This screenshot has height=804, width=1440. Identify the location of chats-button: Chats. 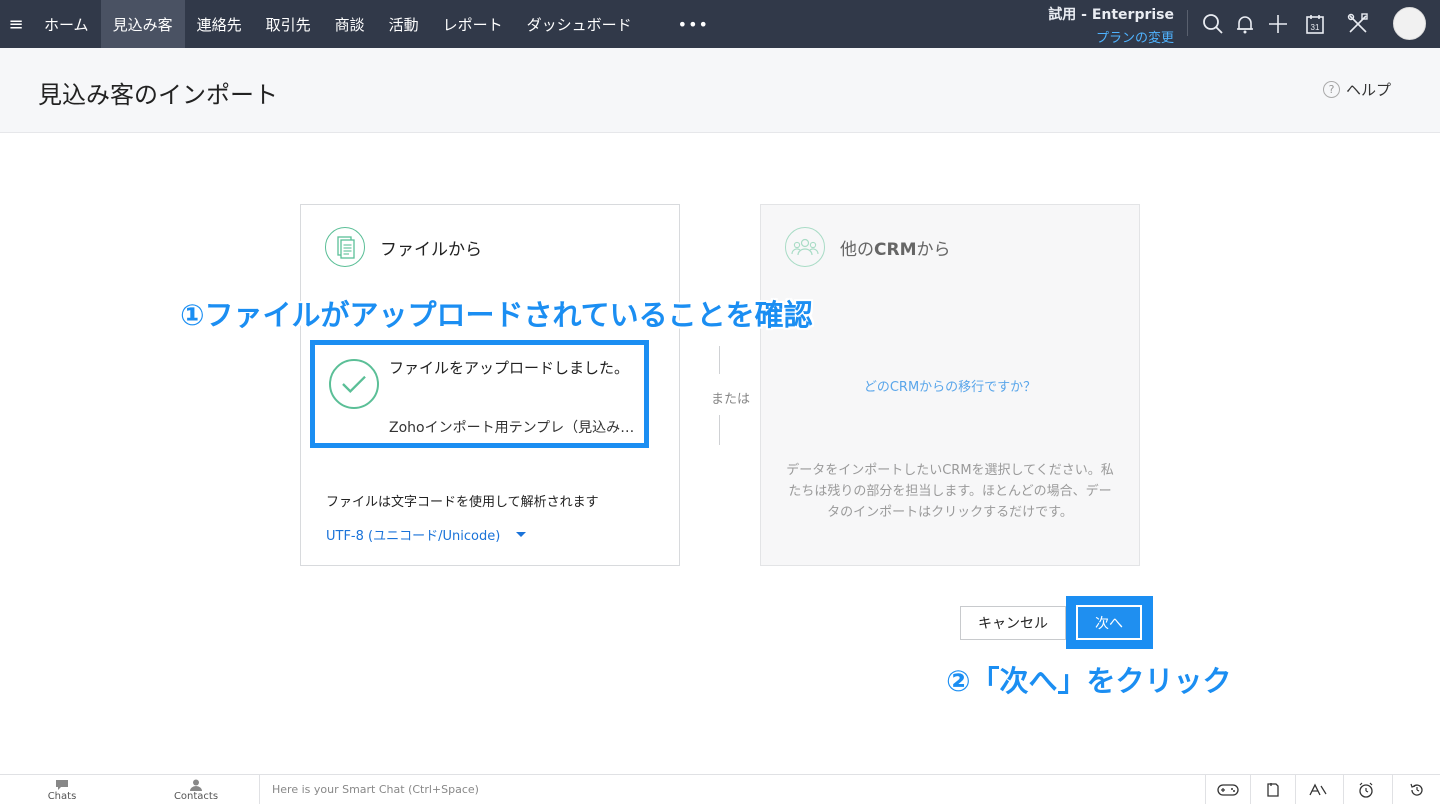
(62, 790).